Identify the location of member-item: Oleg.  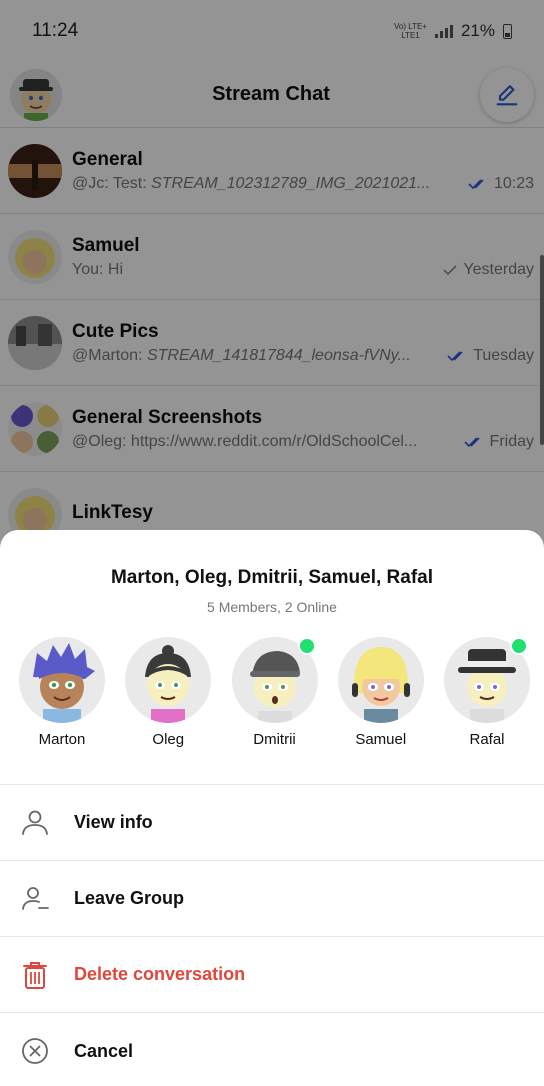
(168, 693).